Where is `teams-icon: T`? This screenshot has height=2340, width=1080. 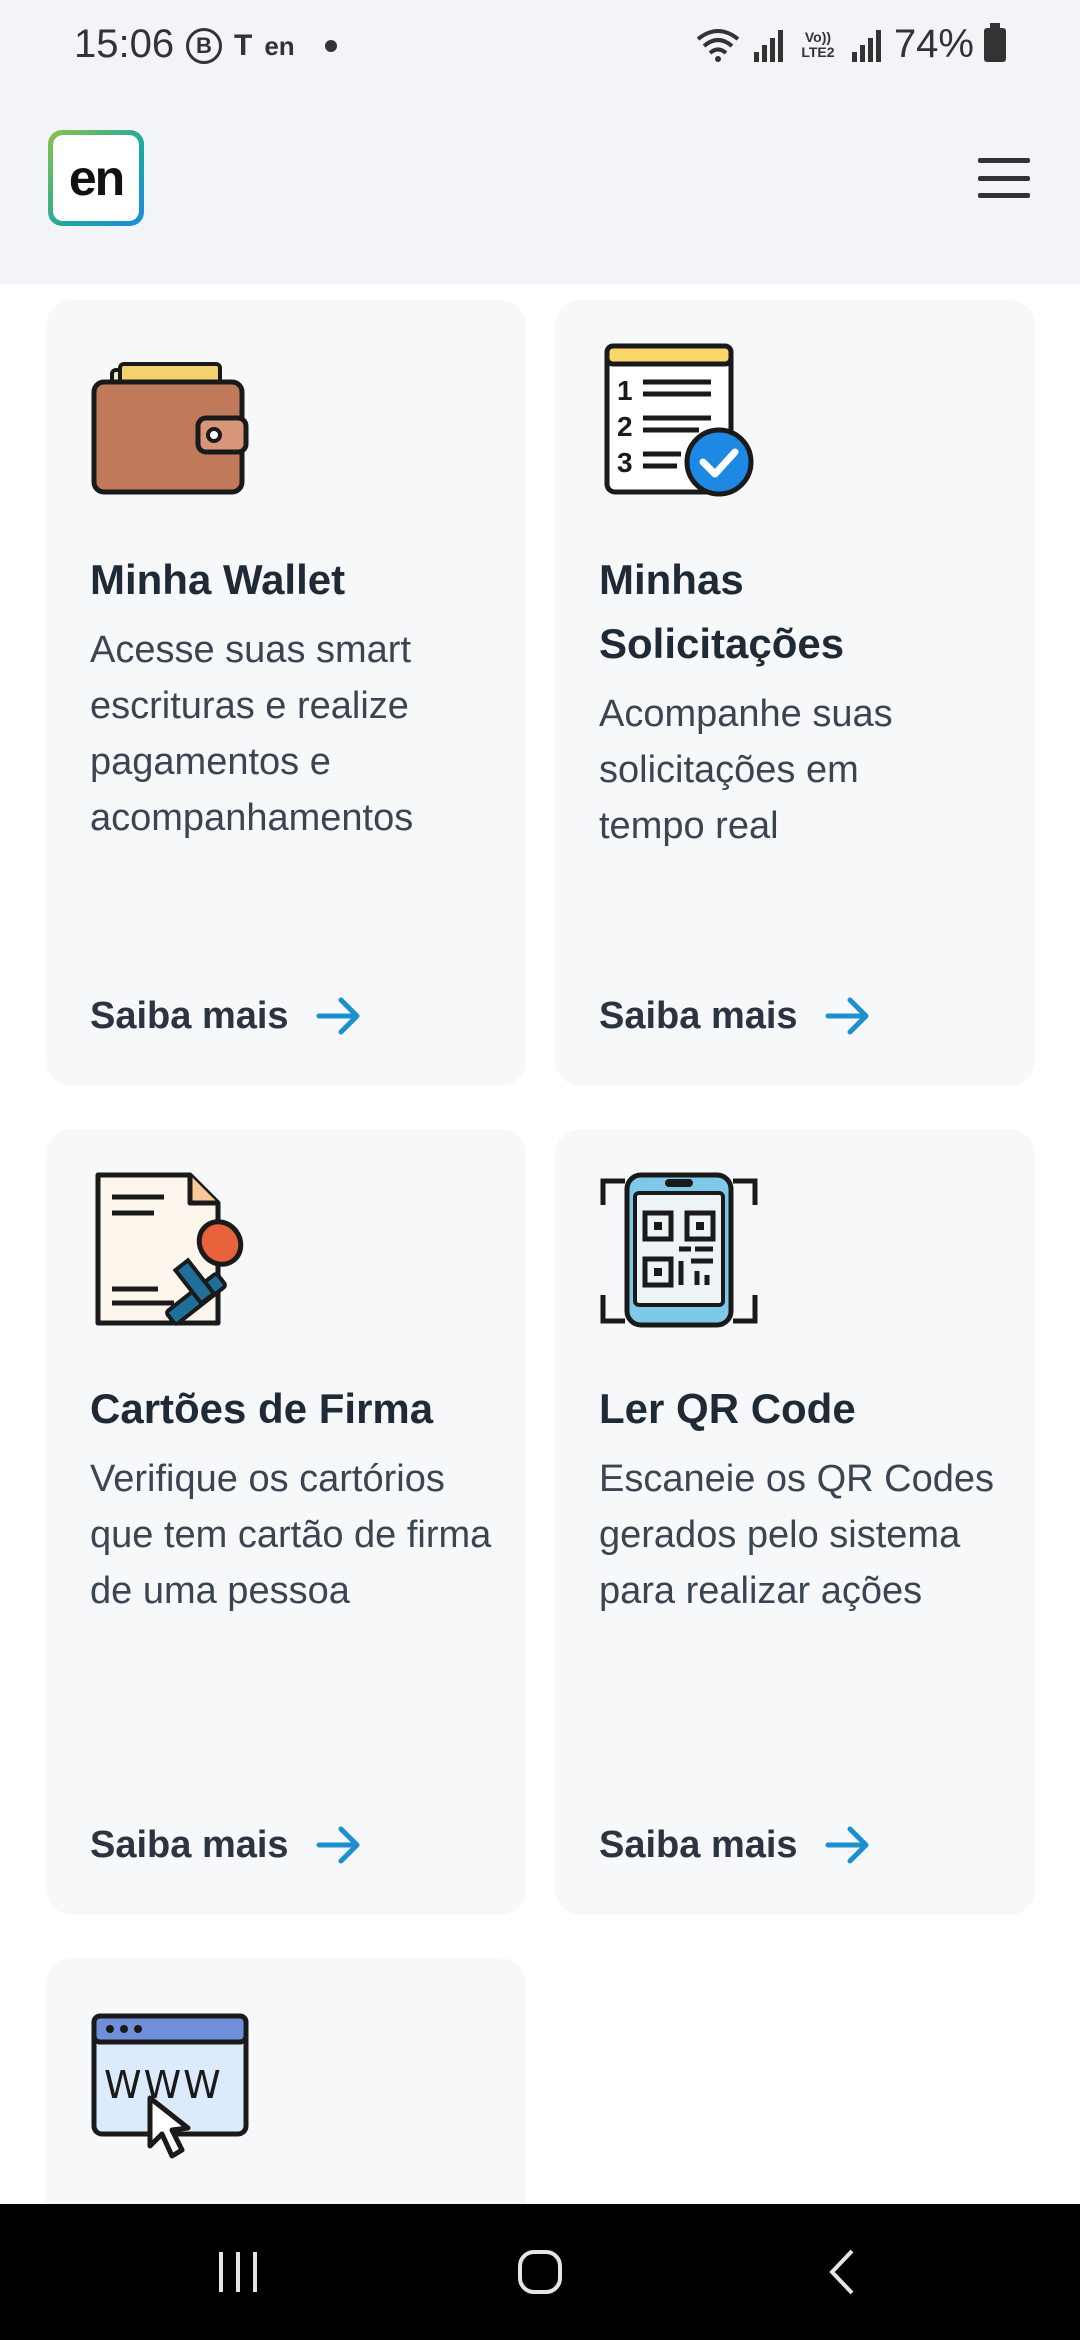
teams-icon: T is located at coordinates (243, 45).